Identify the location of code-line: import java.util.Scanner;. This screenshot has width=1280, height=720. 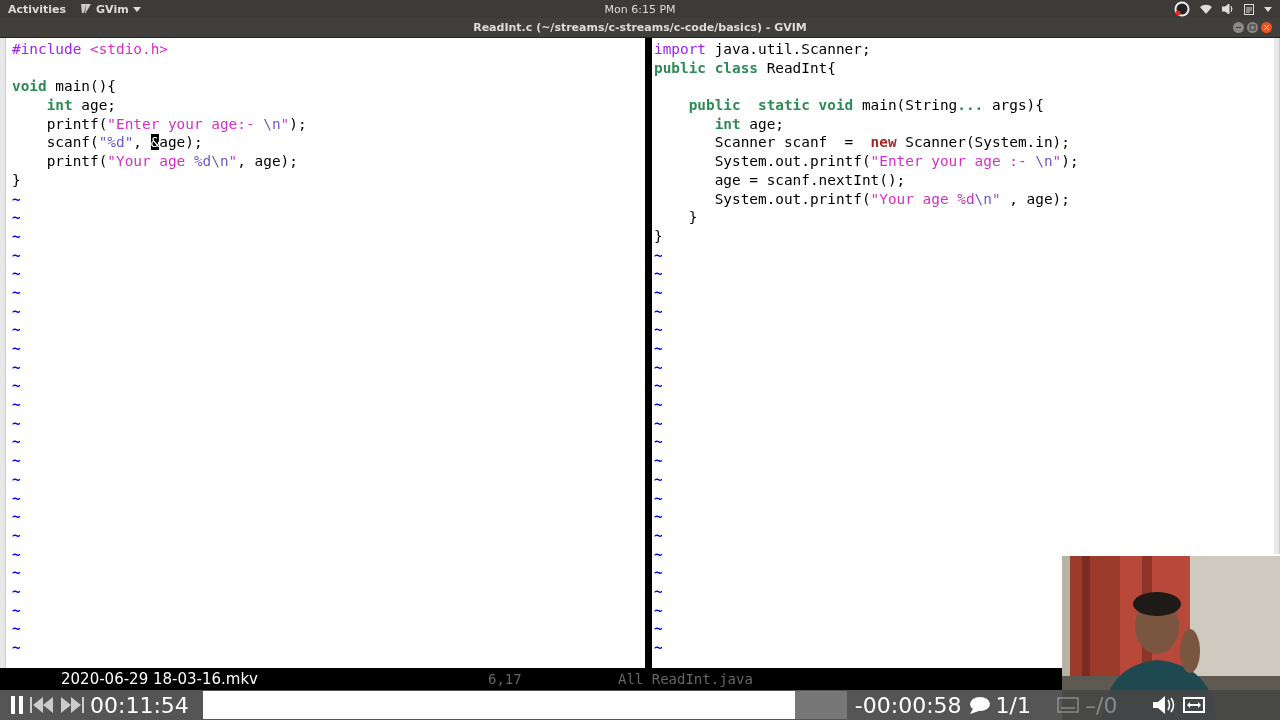
(763, 49).